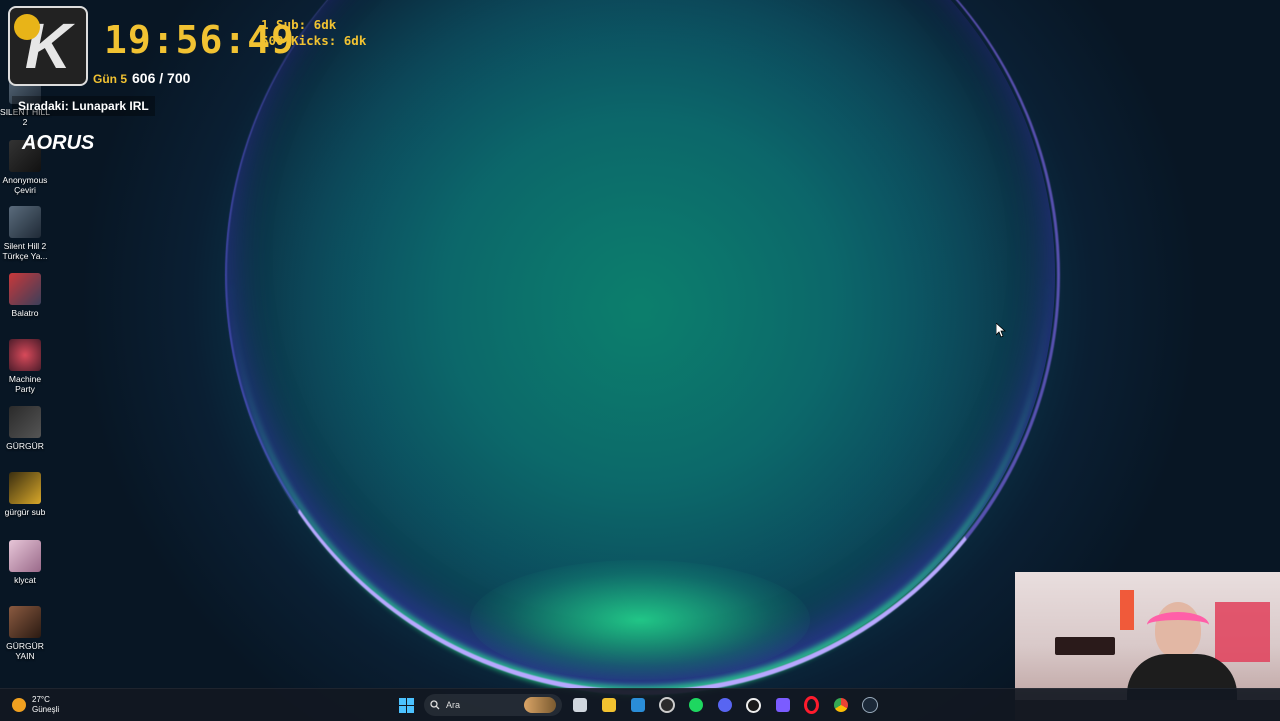 The image size is (1280, 721). What do you see at coordinates (25, 384) in the screenshot?
I see `desktop-icon-label: Machine Party` at bounding box center [25, 384].